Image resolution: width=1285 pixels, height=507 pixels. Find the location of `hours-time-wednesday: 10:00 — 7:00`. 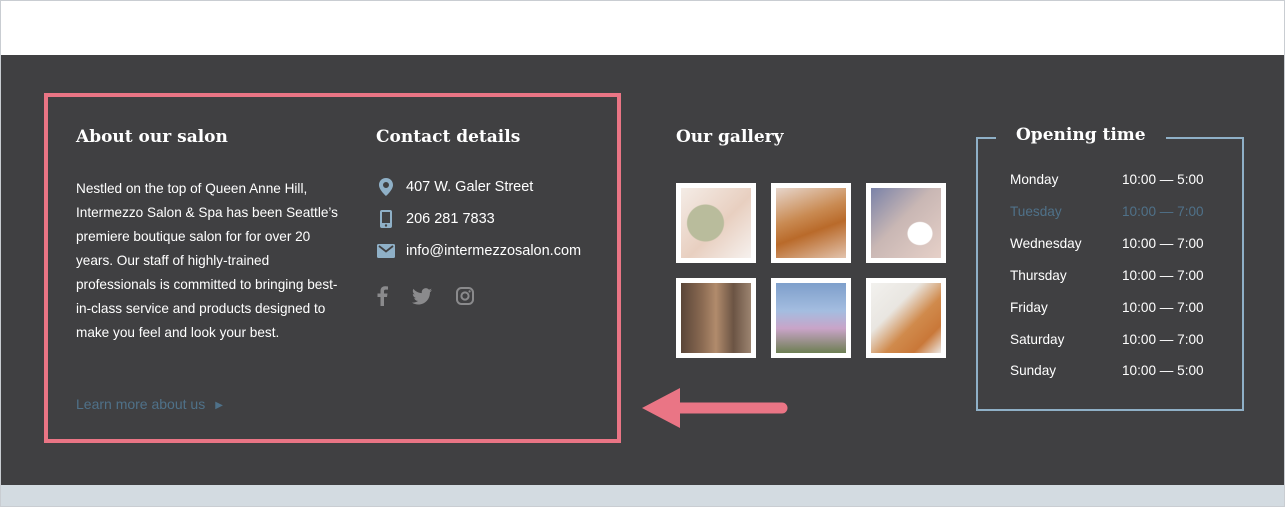

hours-time-wednesday: 10:00 — 7:00 is located at coordinates (1163, 243).